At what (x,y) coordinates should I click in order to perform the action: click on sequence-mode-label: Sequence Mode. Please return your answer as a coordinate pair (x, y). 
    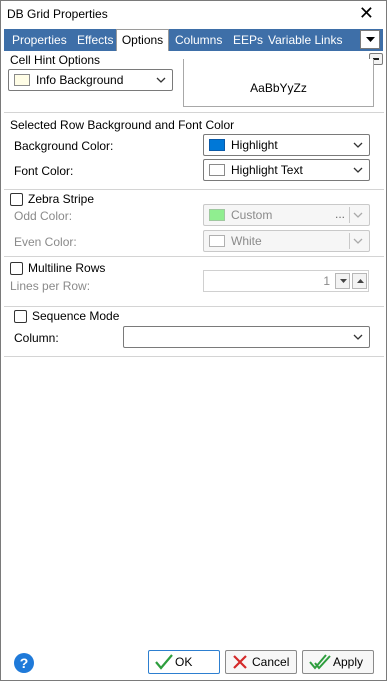
    Looking at the image, I should click on (76, 316).